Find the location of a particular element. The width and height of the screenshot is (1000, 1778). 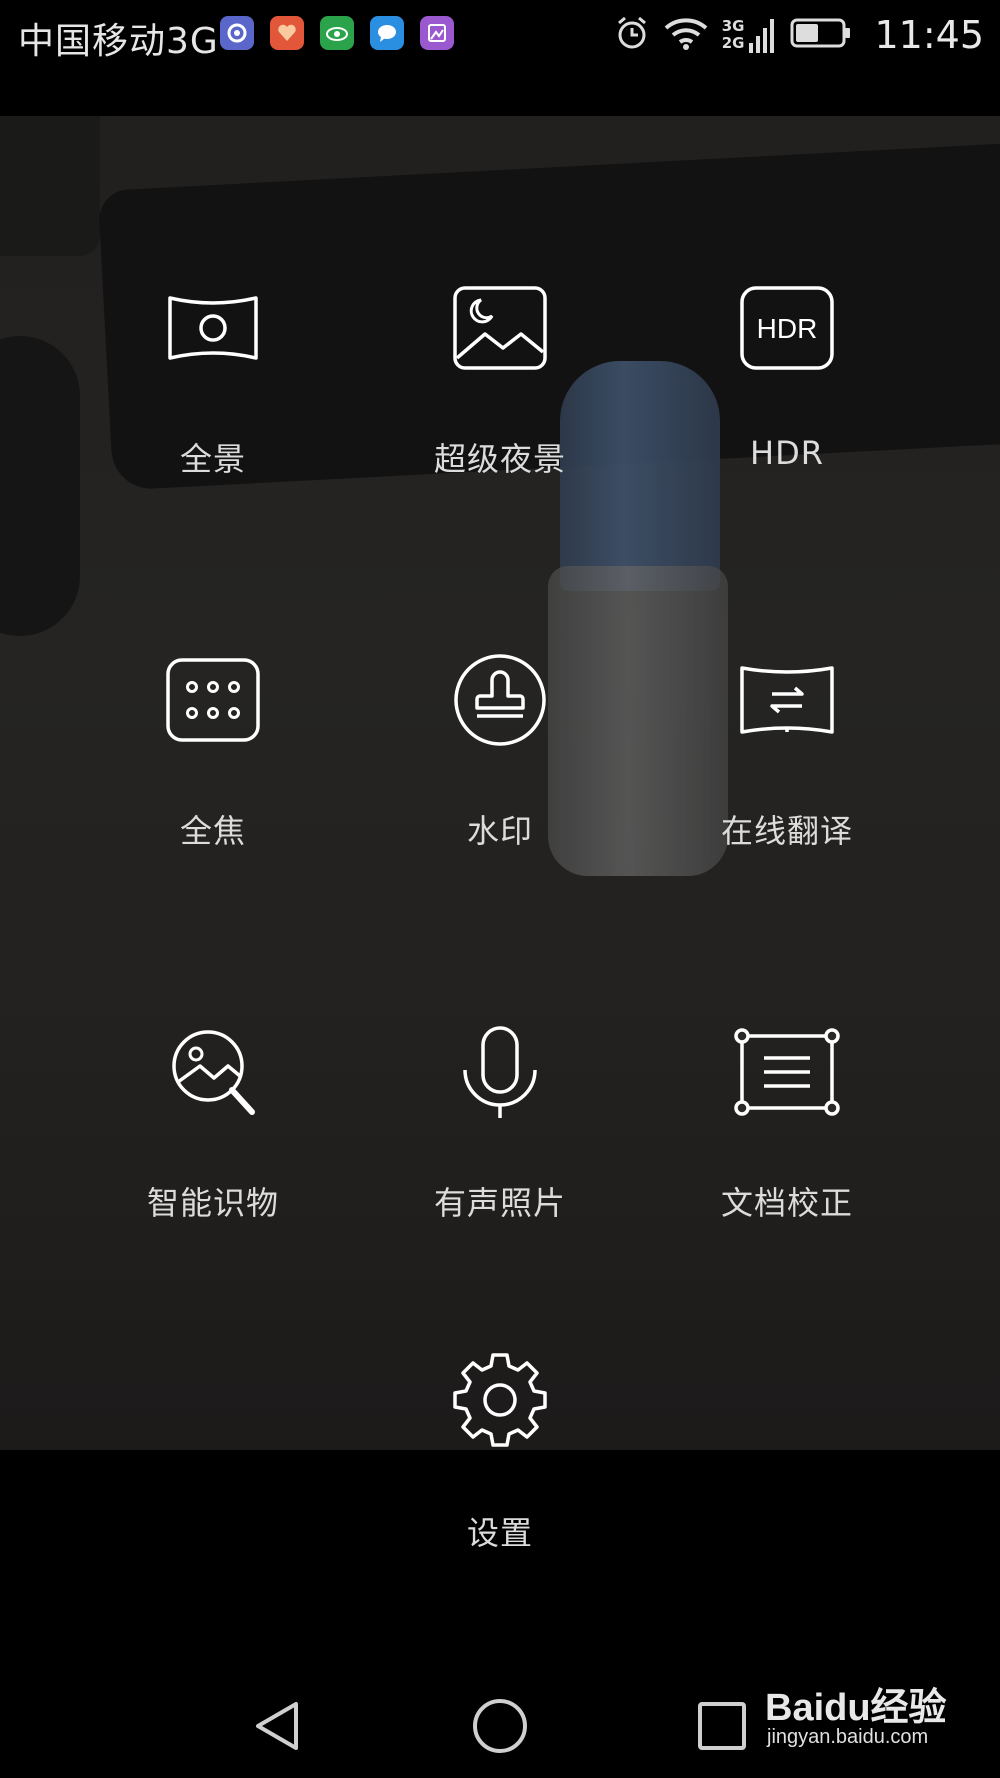

status-icons: 3G 2G 11:45 is located at coordinates (799, 35).